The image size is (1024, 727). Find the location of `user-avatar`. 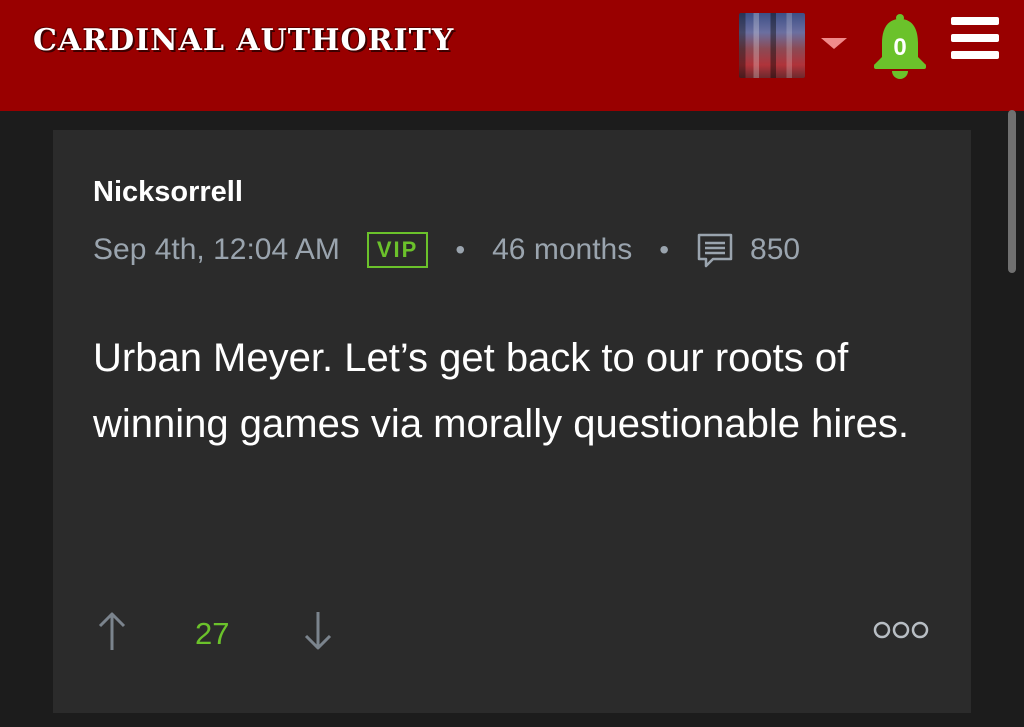

user-avatar is located at coordinates (772, 45).